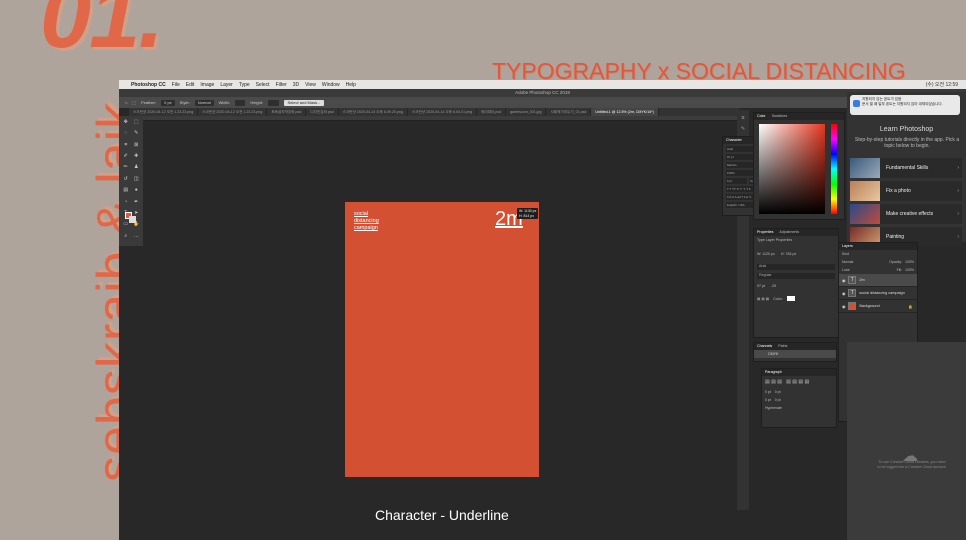 This screenshot has height=540, width=966. Describe the element at coordinates (782, 346) in the screenshot. I see `tab-paths: Paths` at that location.